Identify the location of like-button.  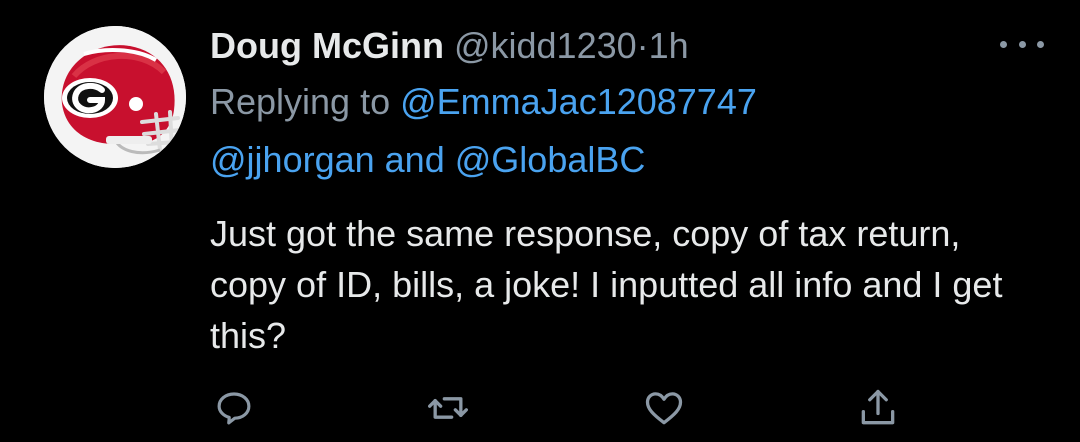
(664, 408).